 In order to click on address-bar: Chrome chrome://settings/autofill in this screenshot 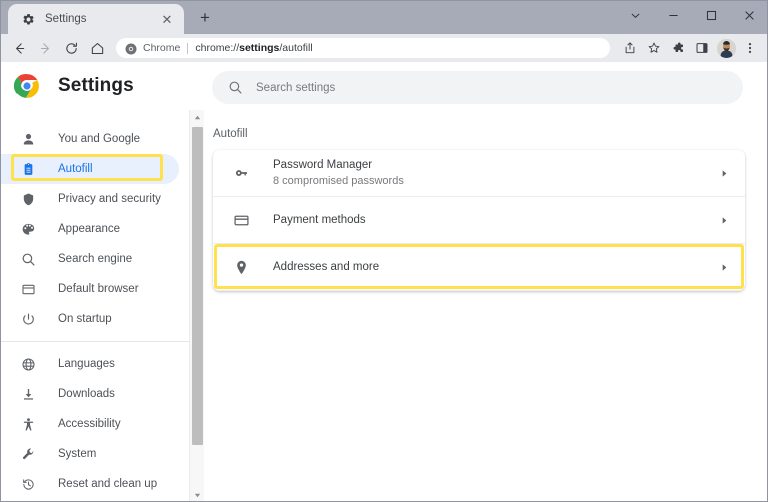, I will do `click(363, 48)`.